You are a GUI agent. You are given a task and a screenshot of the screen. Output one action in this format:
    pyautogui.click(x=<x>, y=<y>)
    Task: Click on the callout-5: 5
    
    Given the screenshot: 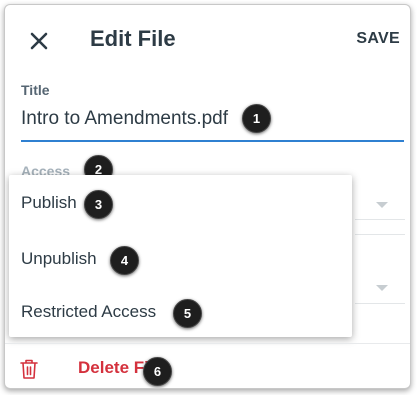 What is the action you would take?
    pyautogui.click(x=187, y=313)
    